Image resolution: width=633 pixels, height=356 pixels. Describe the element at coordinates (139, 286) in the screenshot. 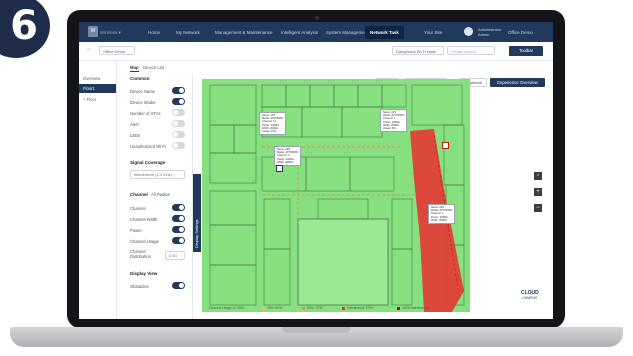

I see `obstacles-label: Obstacles` at that location.